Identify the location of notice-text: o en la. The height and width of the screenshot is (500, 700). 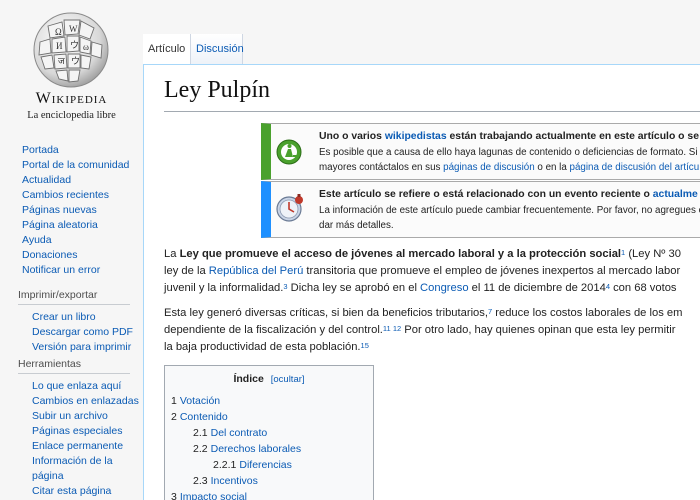
(552, 167).